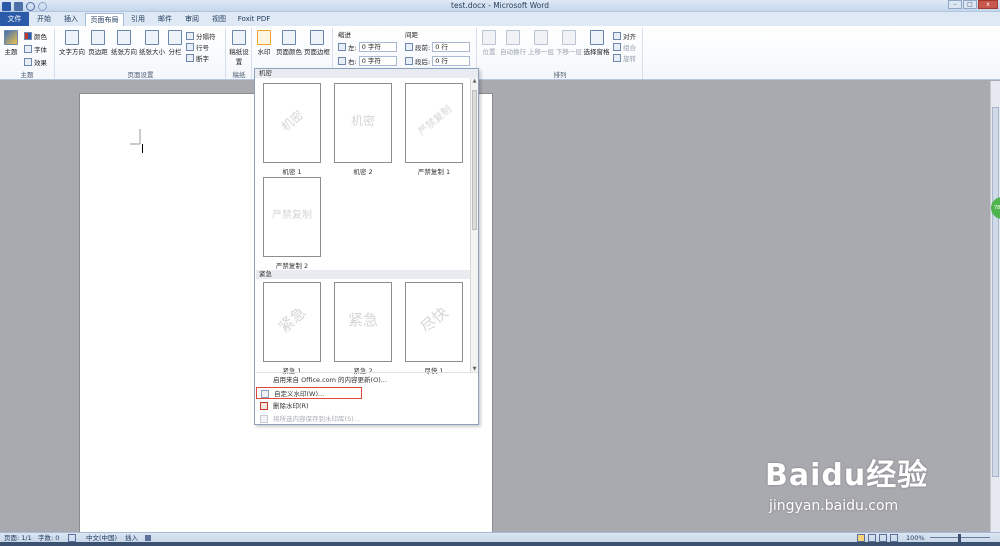 The width and height of the screenshot is (1000, 546). Describe the element at coordinates (352, 48) in the screenshot. I see `indent-left-label: 左:` at that location.